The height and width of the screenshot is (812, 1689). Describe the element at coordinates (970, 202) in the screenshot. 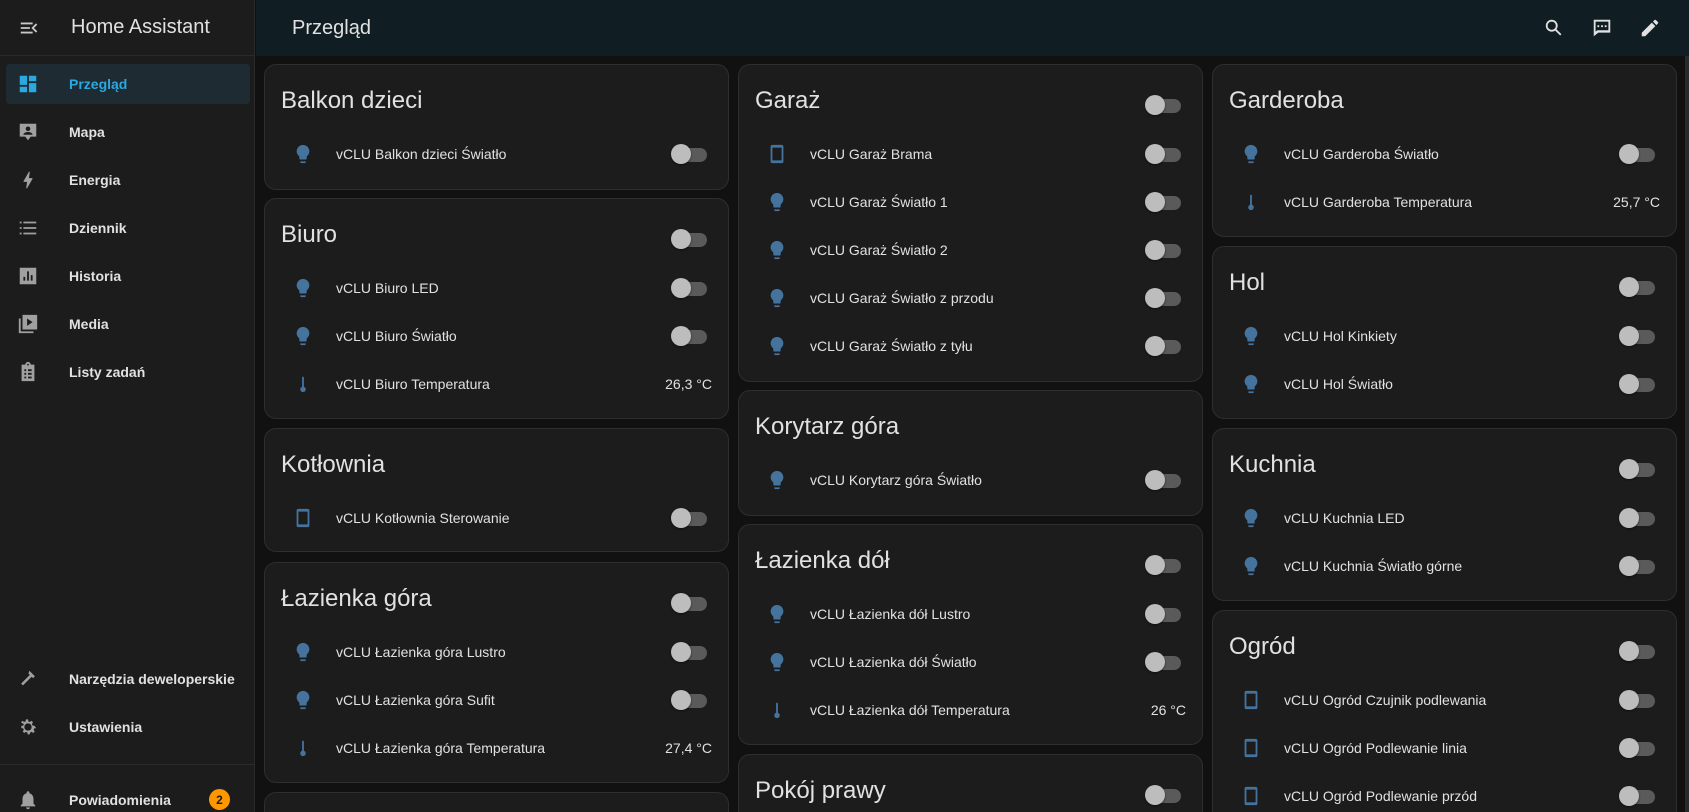

I see `entity-row: vCLU Garaż Światło 1` at that location.